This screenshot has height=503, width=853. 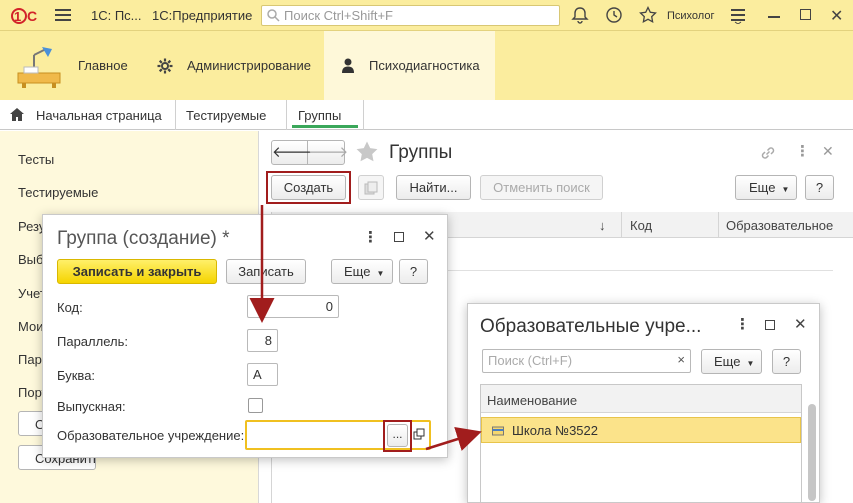 I want to click on annotation-arrows, so click(x=365, y=328).